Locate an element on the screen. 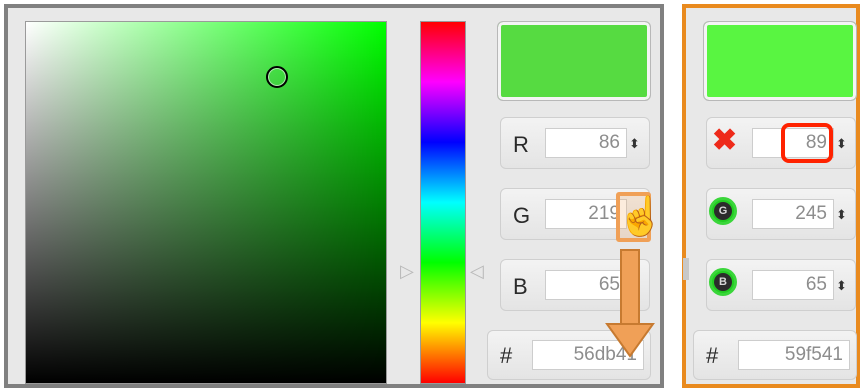 The image size is (862, 390). hand-cursor-icon: ☝ is located at coordinates (641, 217).